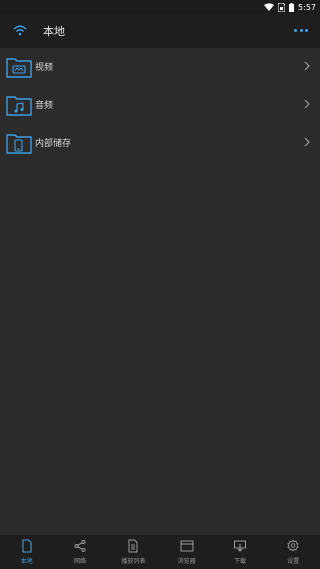 Image resolution: width=320 pixels, height=569 pixels. I want to click on bottom-nav: 本地 网络 播放列表 浏览器 下载 设置, so click(160, 552).